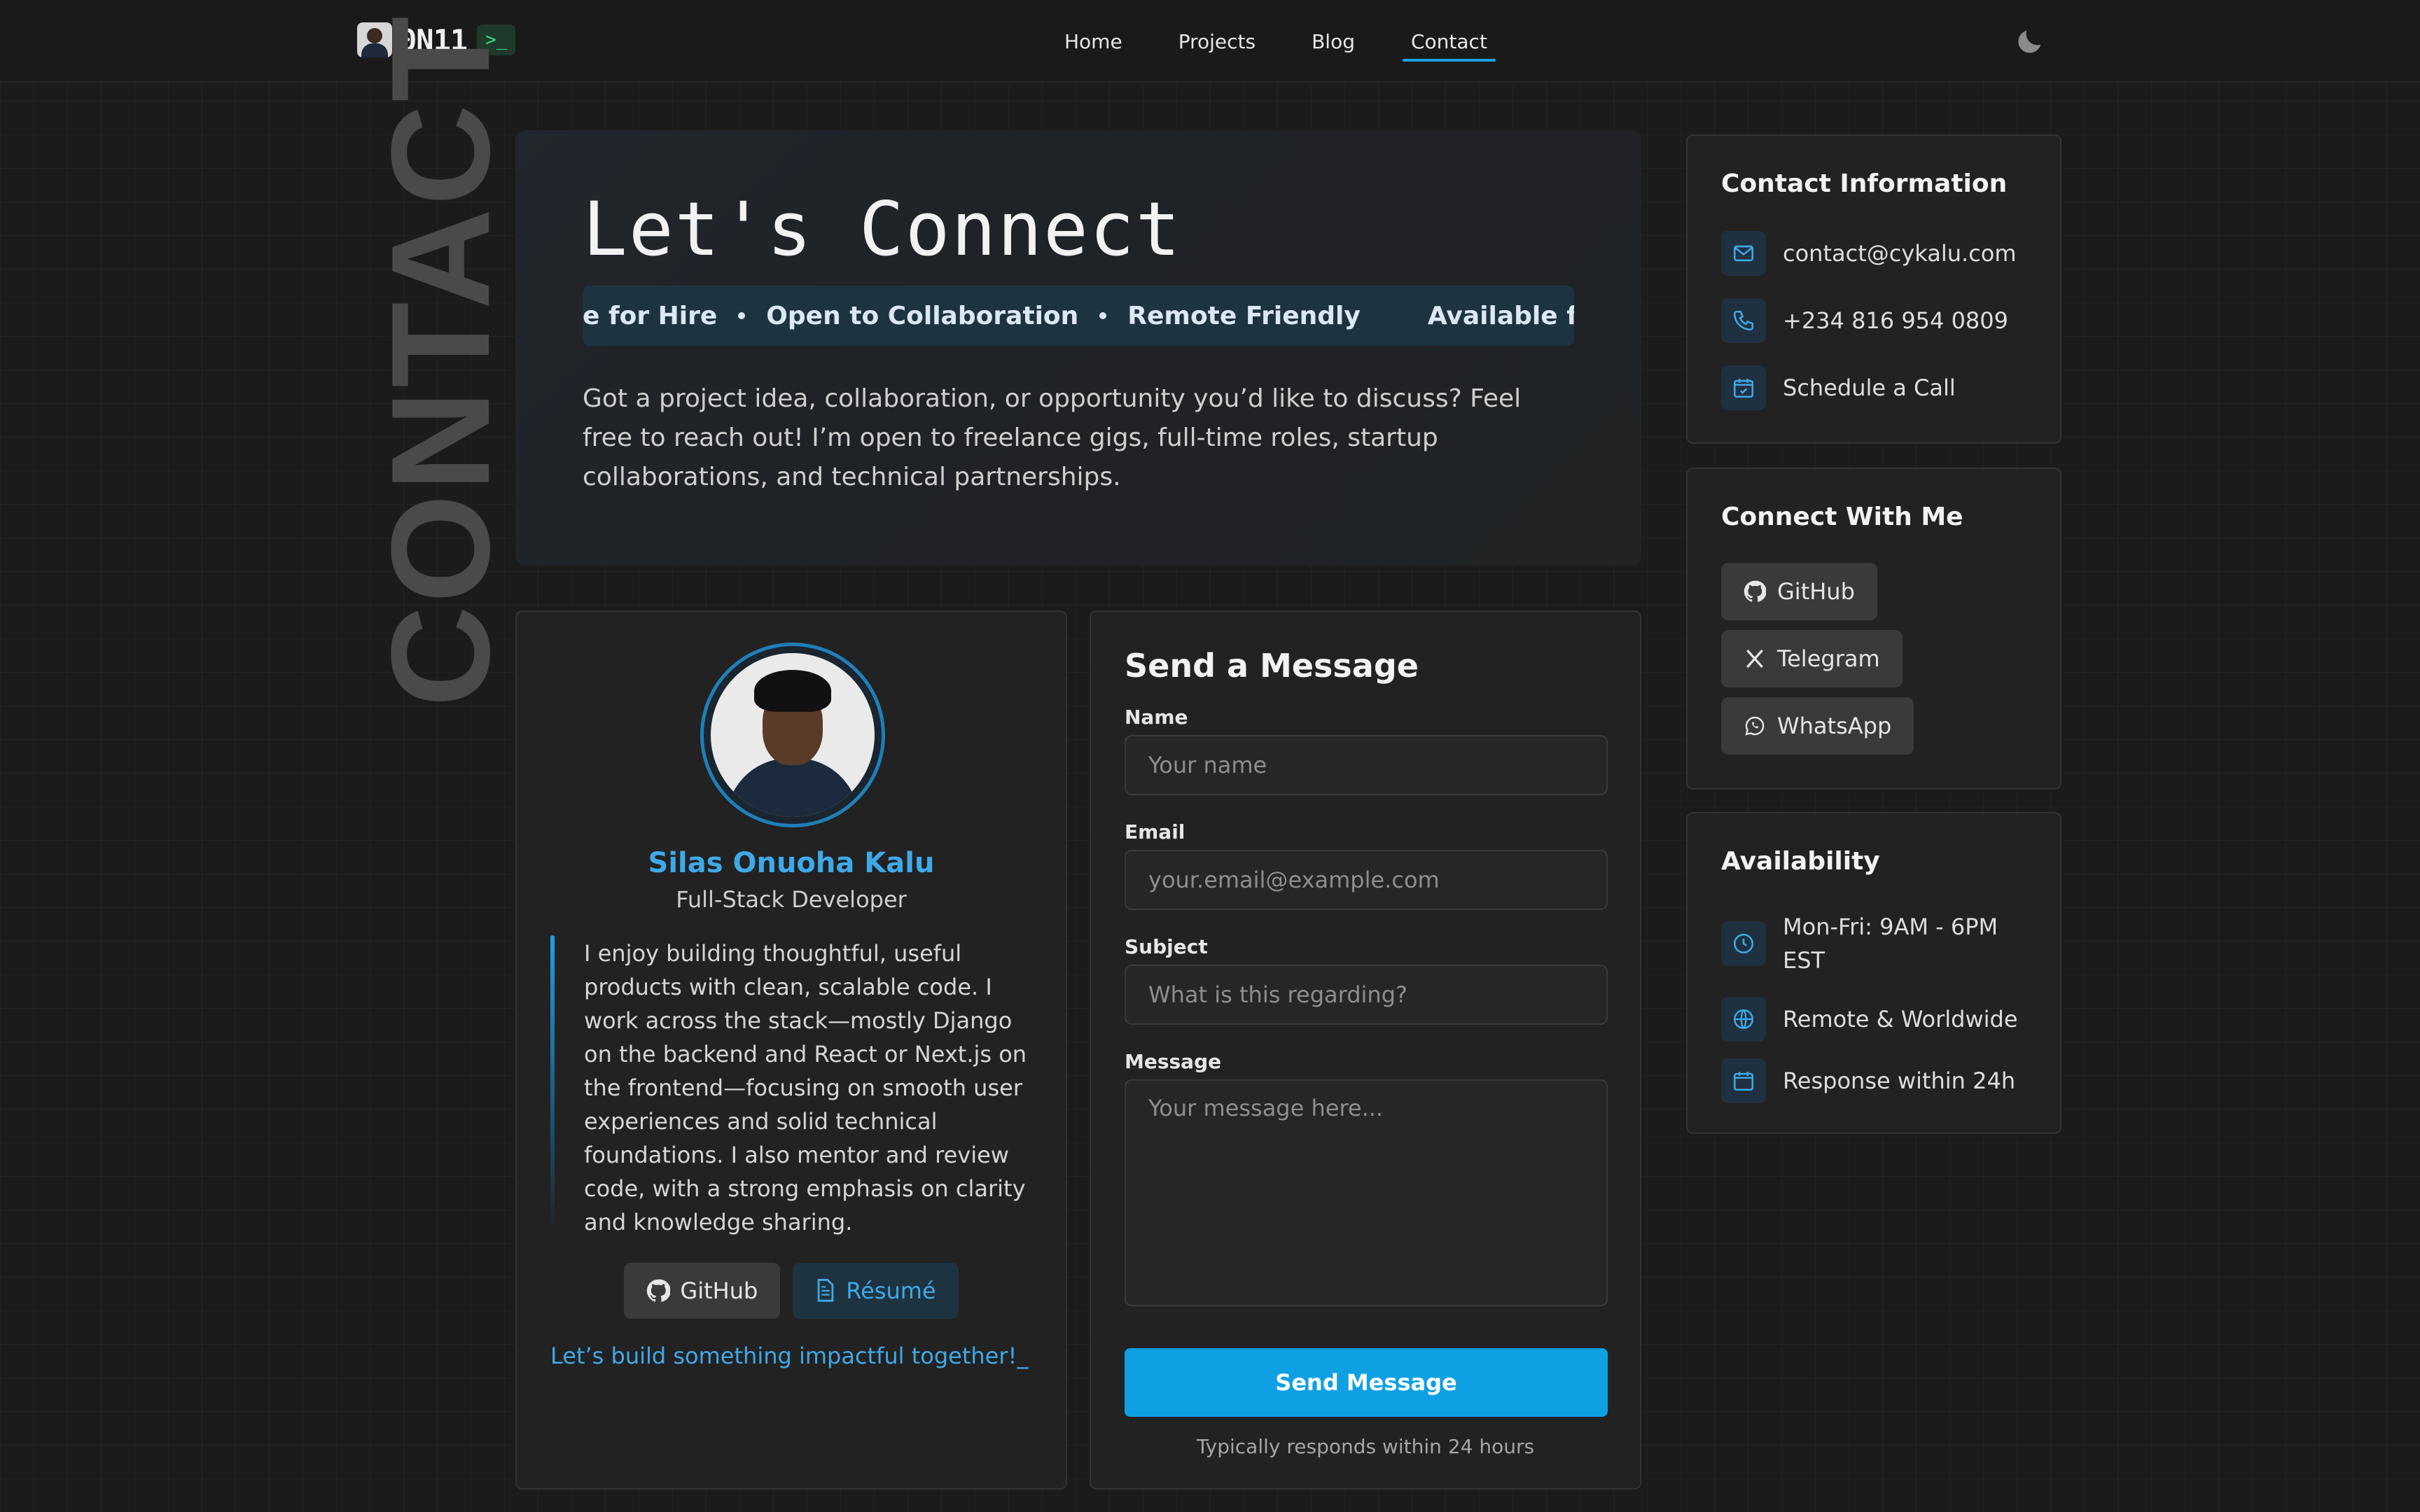 The image size is (2420, 1512). I want to click on clock-icon, so click(1744, 943).